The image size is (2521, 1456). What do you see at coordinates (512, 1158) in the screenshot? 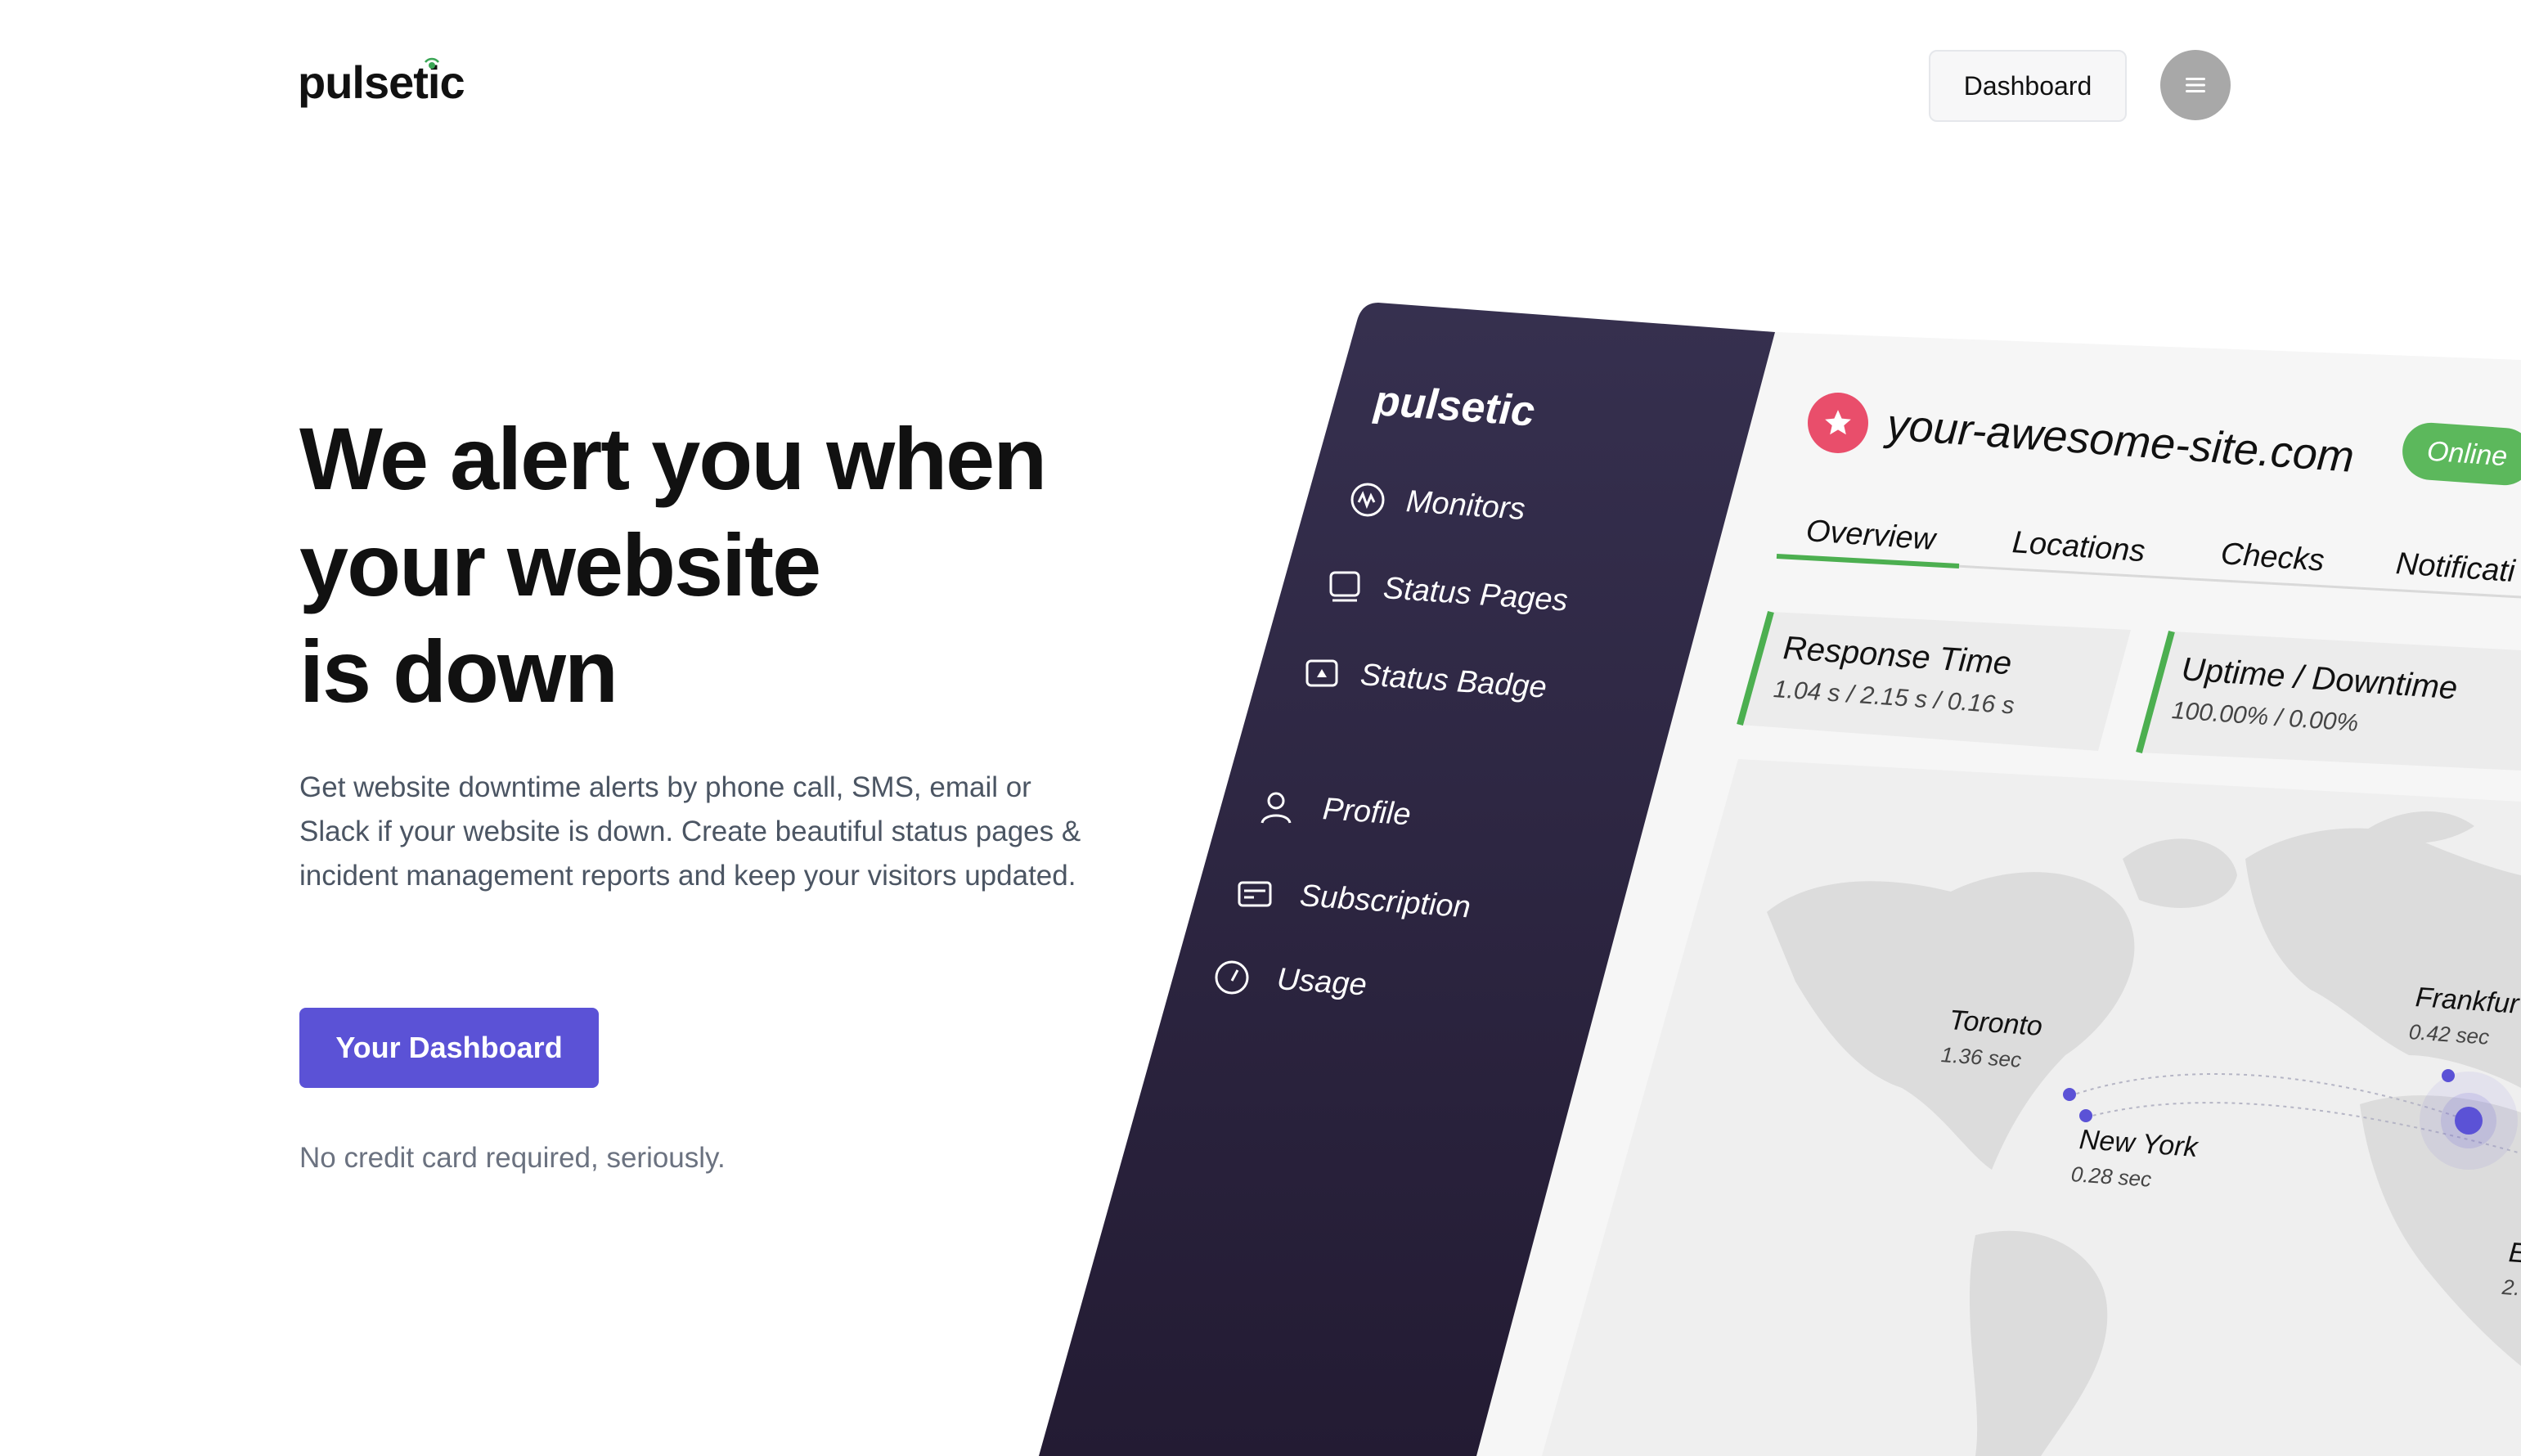
I see `fine-print: No credit card required, seriously.` at bounding box center [512, 1158].